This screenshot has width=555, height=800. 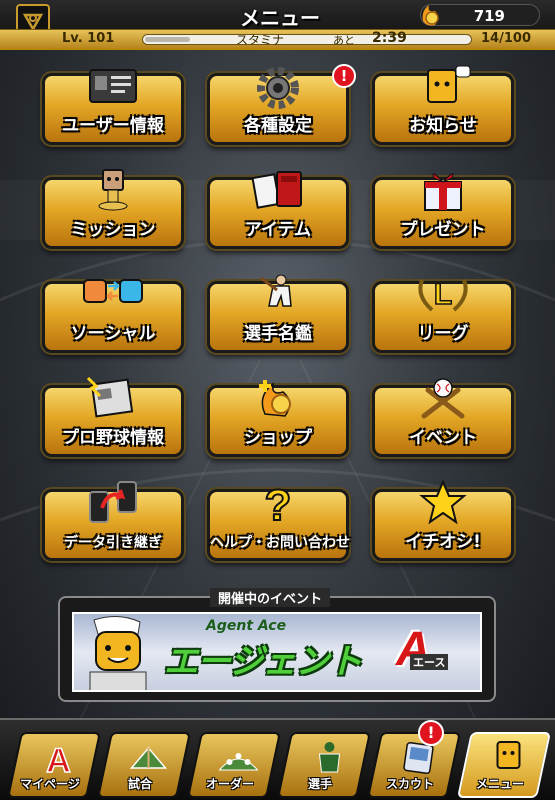 I want to click on phone-transfer-icon, so click(x=113, y=502).